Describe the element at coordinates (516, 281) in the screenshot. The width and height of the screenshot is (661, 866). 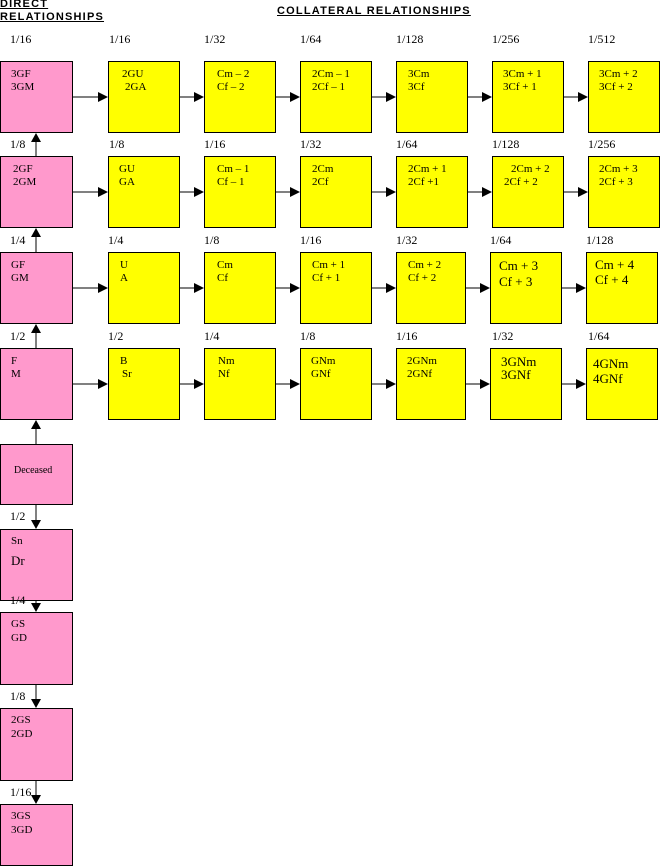
I see `collateral-label-secondary: Cf + 3` at that location.